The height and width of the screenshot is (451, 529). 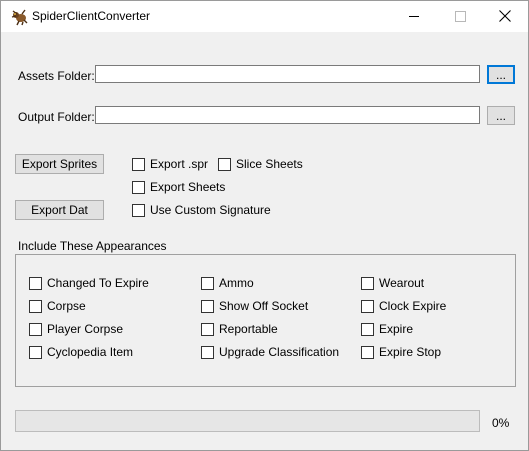 I want to click on output-folder-input, so click(x=287, y=115).